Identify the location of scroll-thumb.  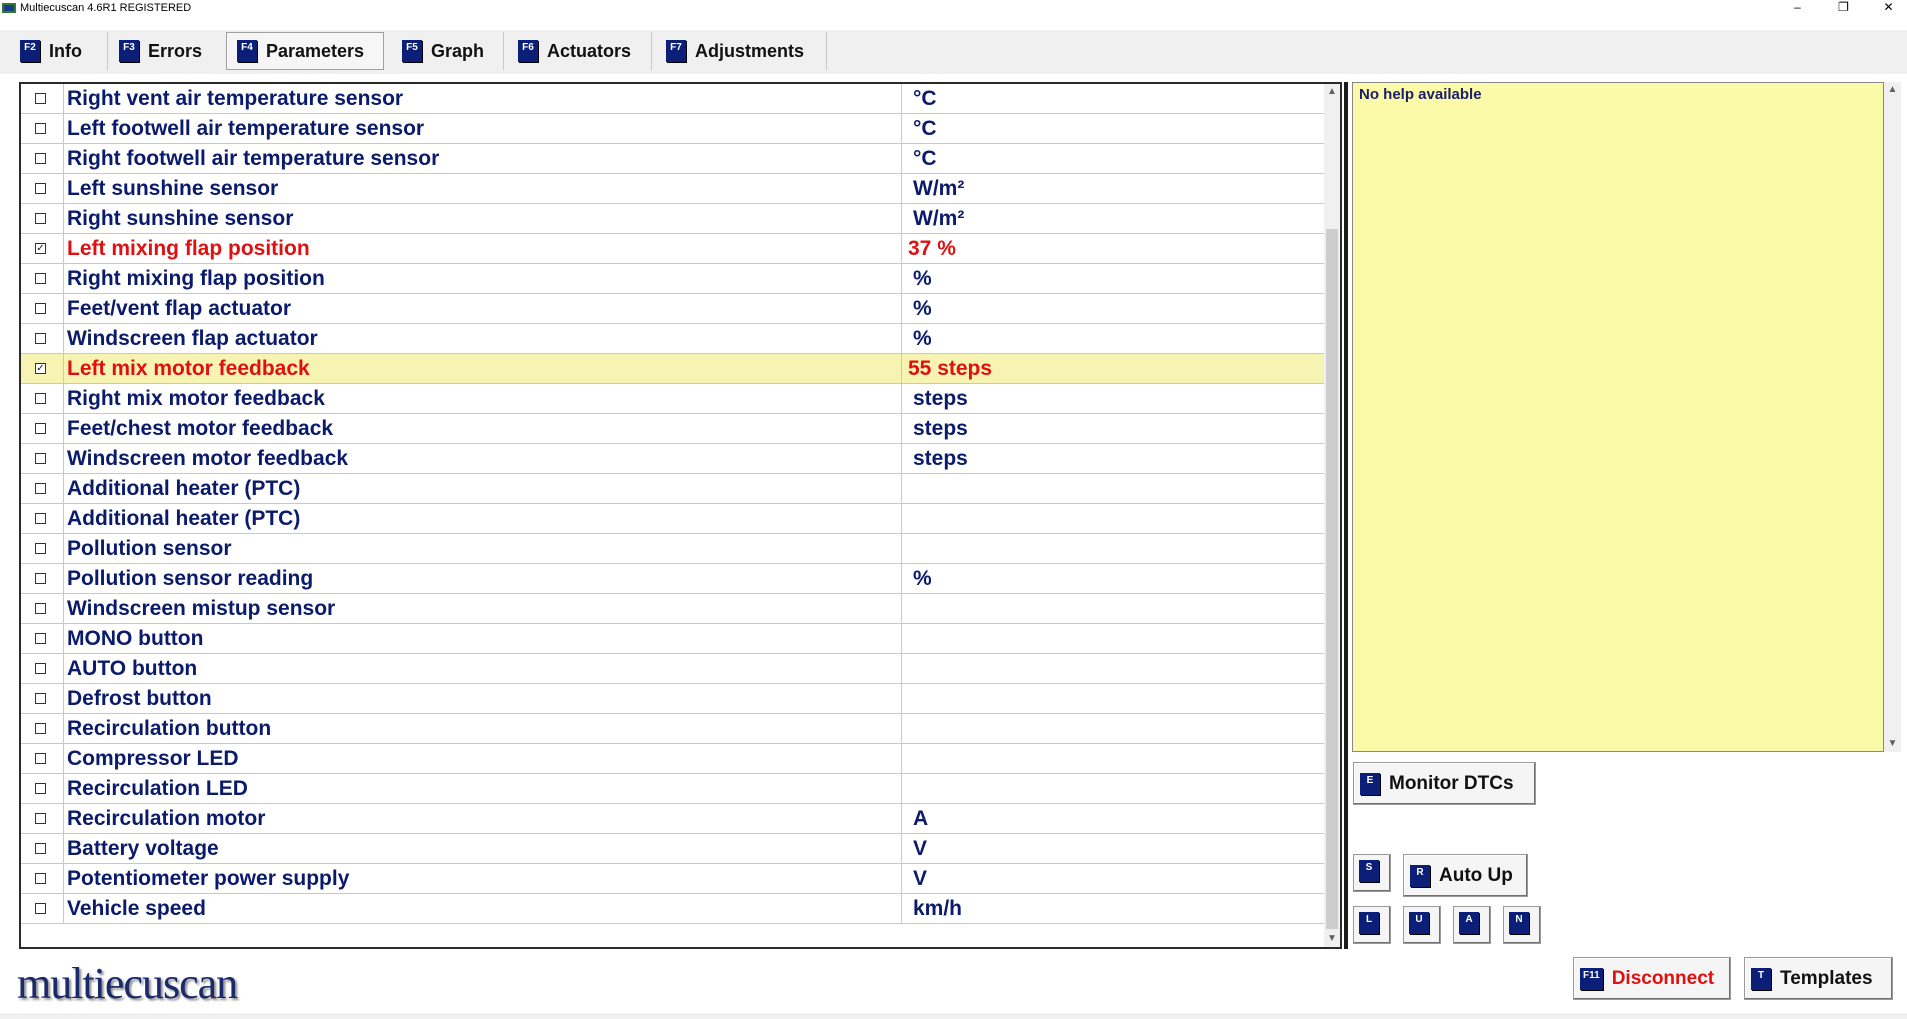
(1332, 579).